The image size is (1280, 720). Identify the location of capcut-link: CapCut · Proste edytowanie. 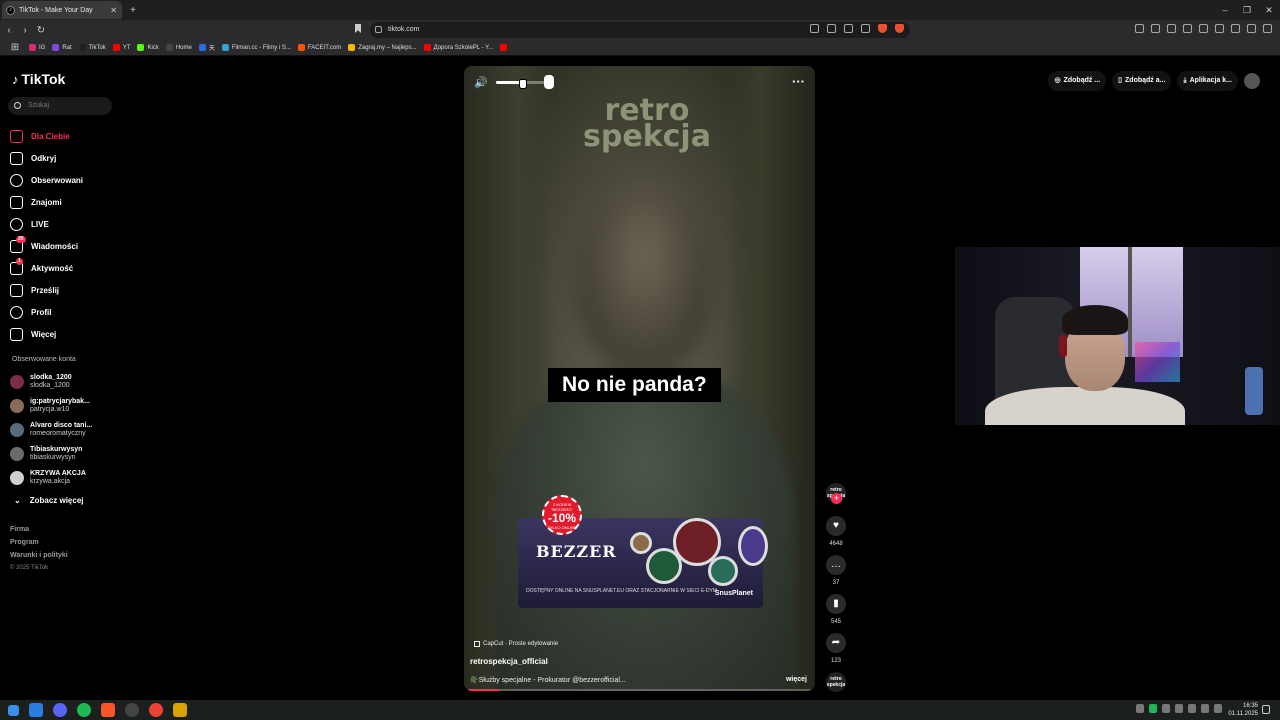
(516, 644).